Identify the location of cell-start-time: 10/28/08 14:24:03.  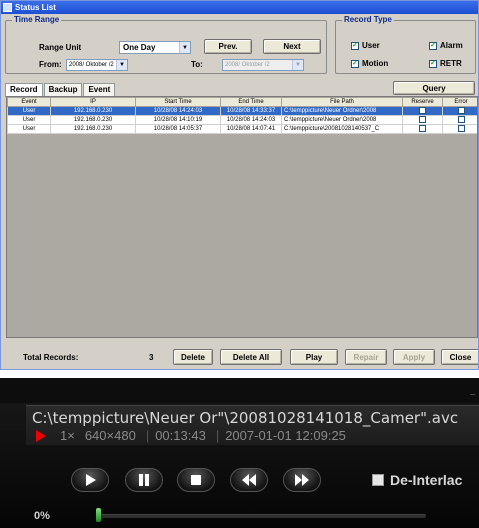
(178, 111).